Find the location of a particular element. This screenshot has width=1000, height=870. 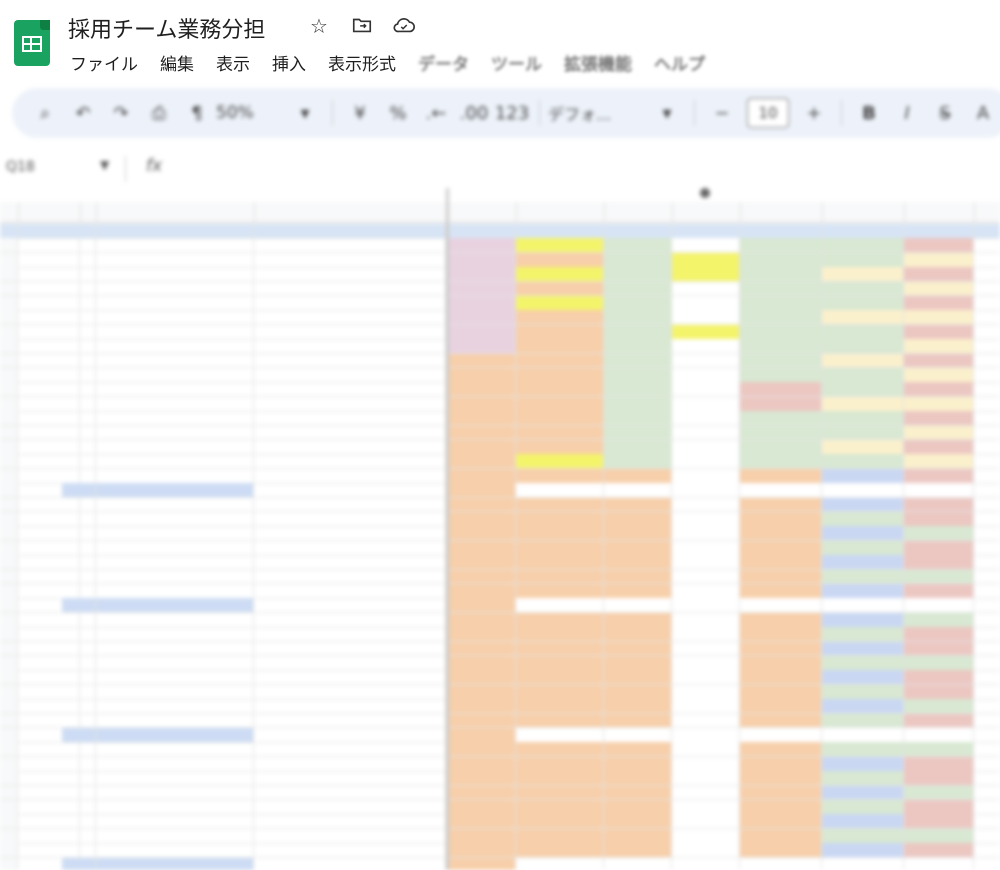

column-header is located at coordinates (638, 212).